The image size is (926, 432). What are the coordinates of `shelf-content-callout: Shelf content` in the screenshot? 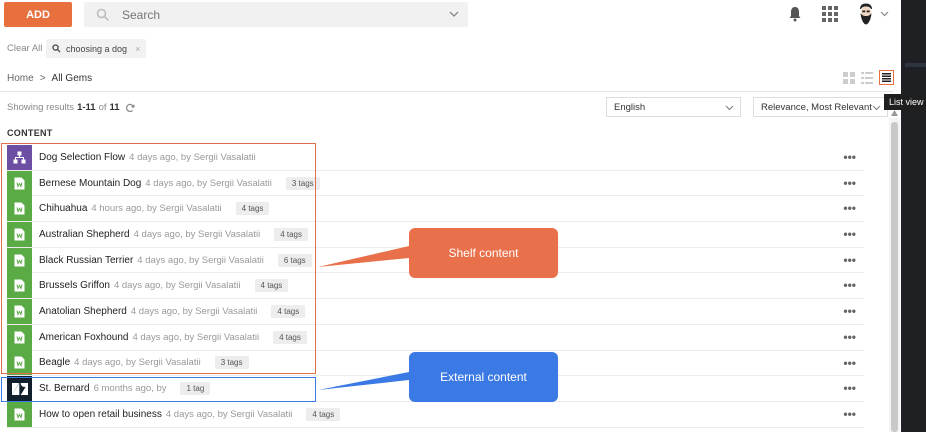 It's located at (483, 253).